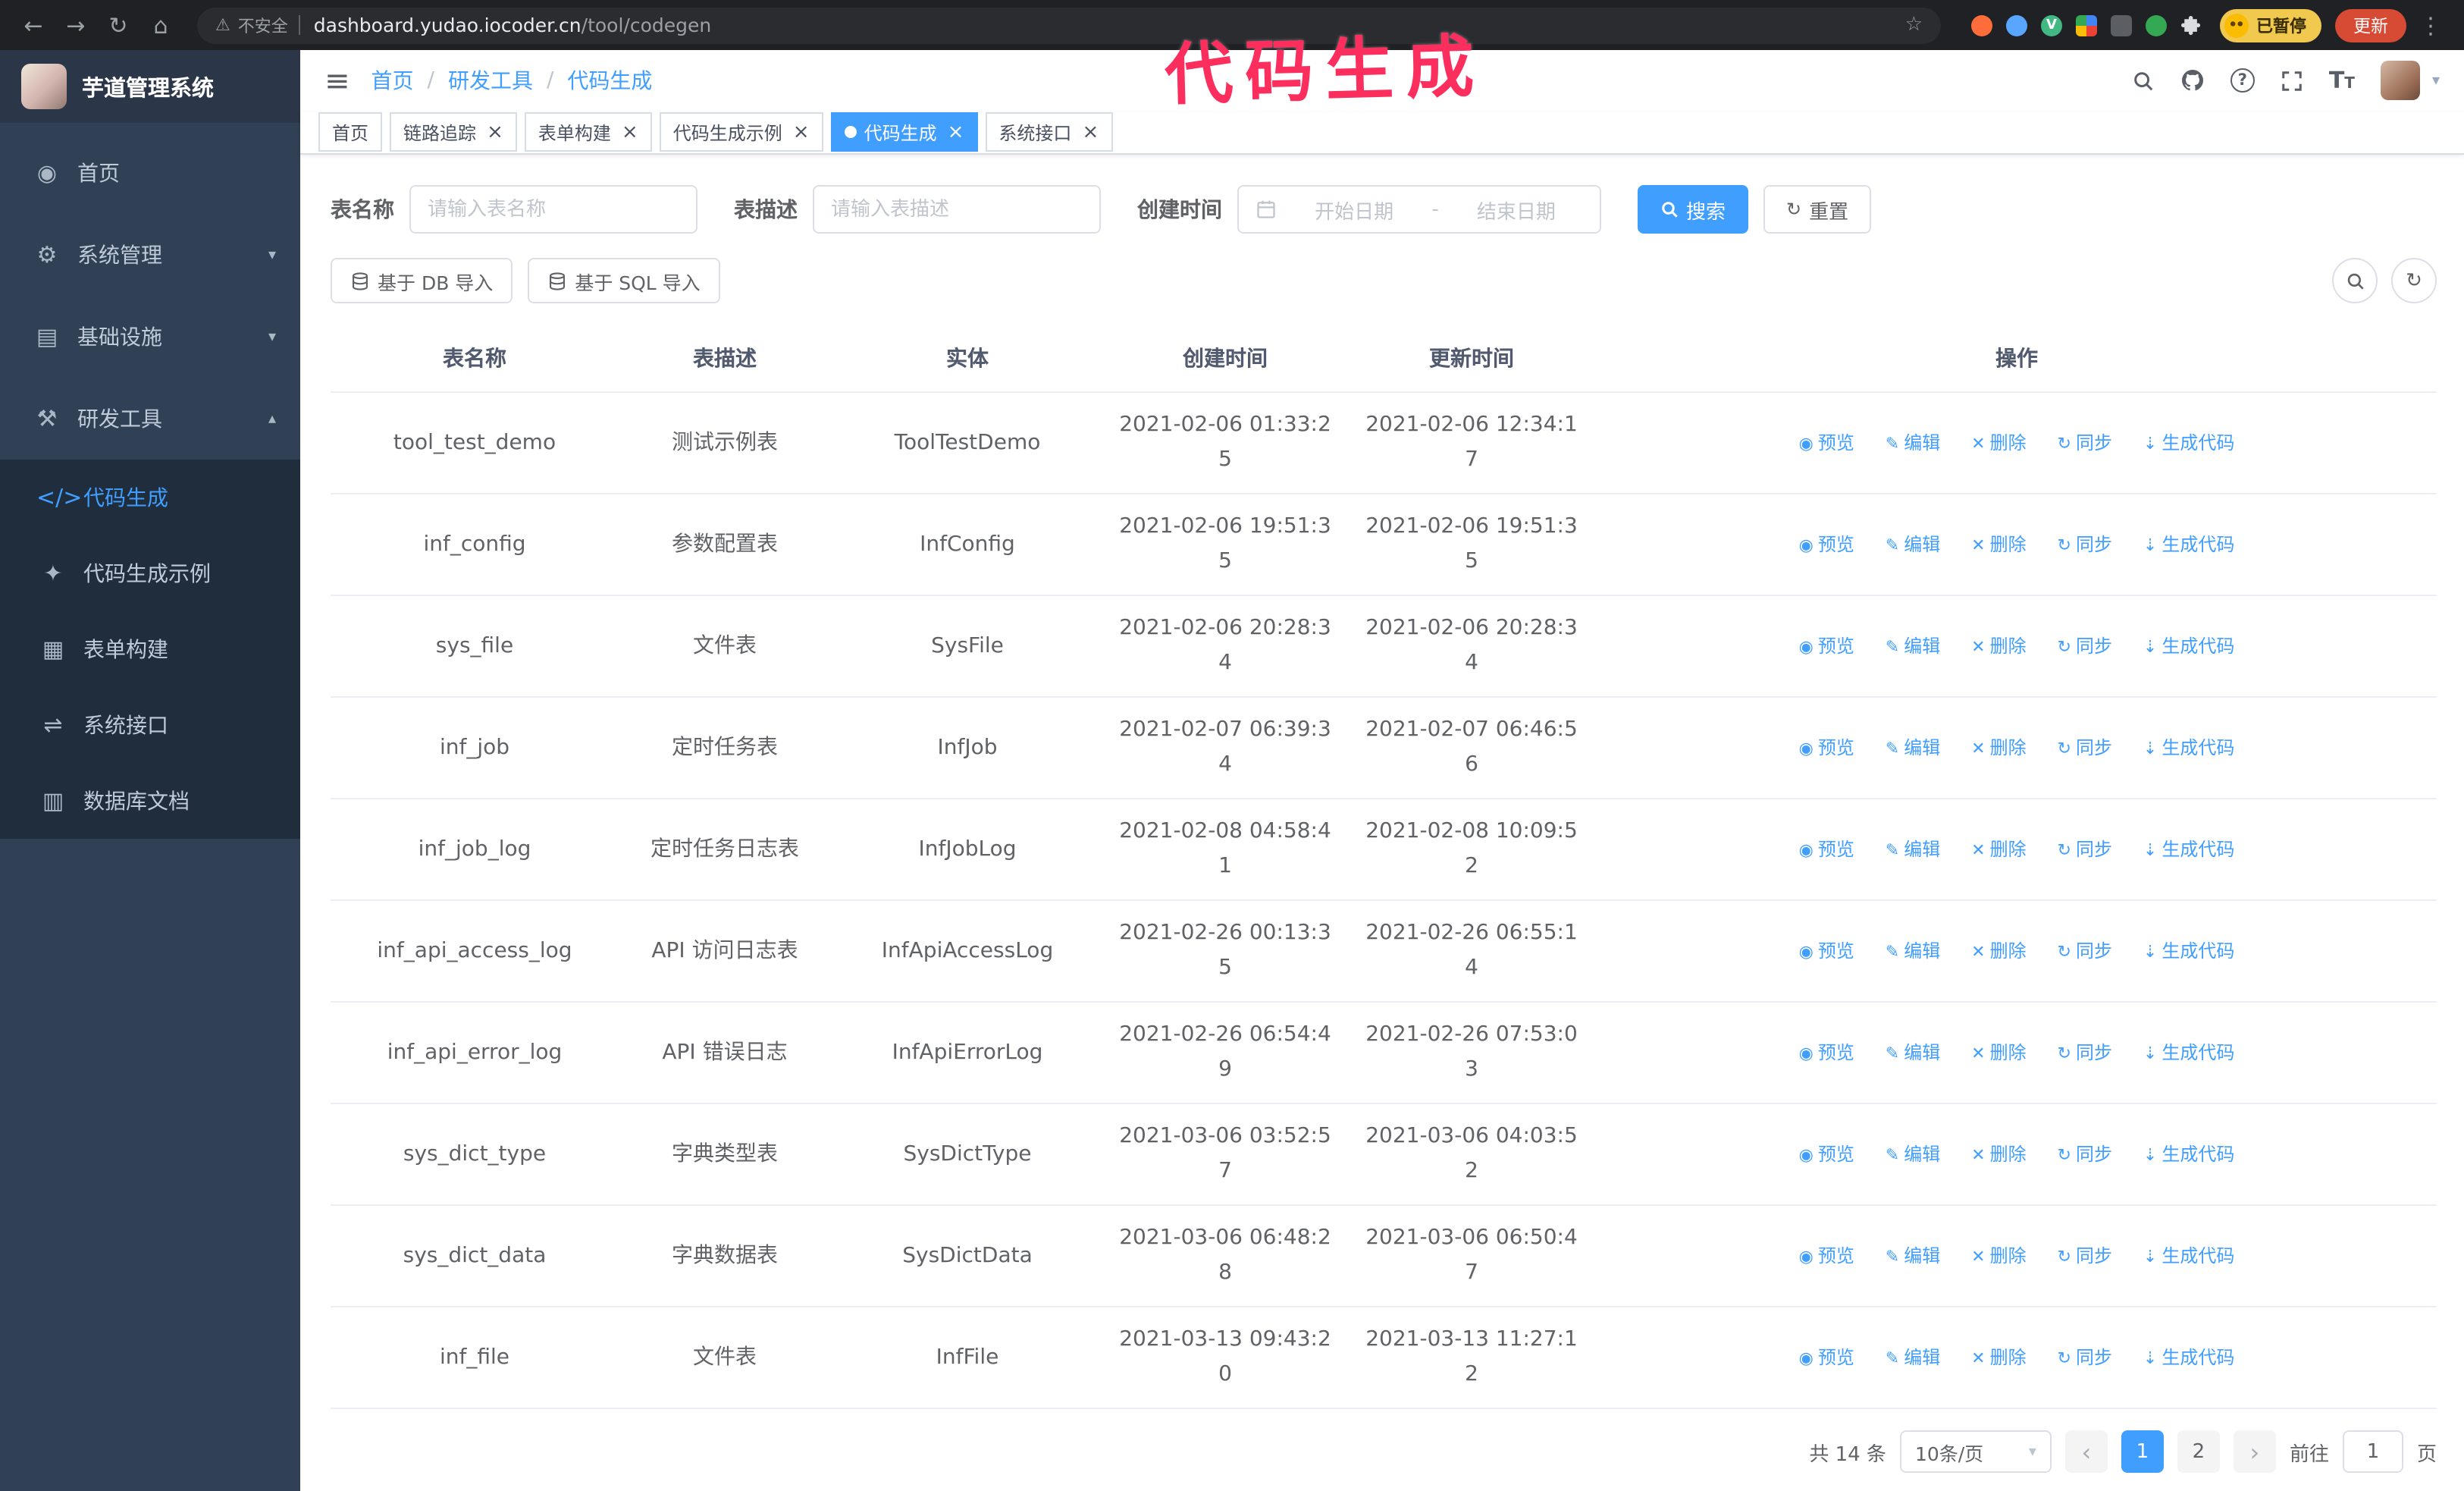 The width and height of the screenshot is (2464, 1491). Describe the element at coordinates (150, 497) in the screenshot. I see `sidebar-item-codegen: </> 代码生成` at that location.